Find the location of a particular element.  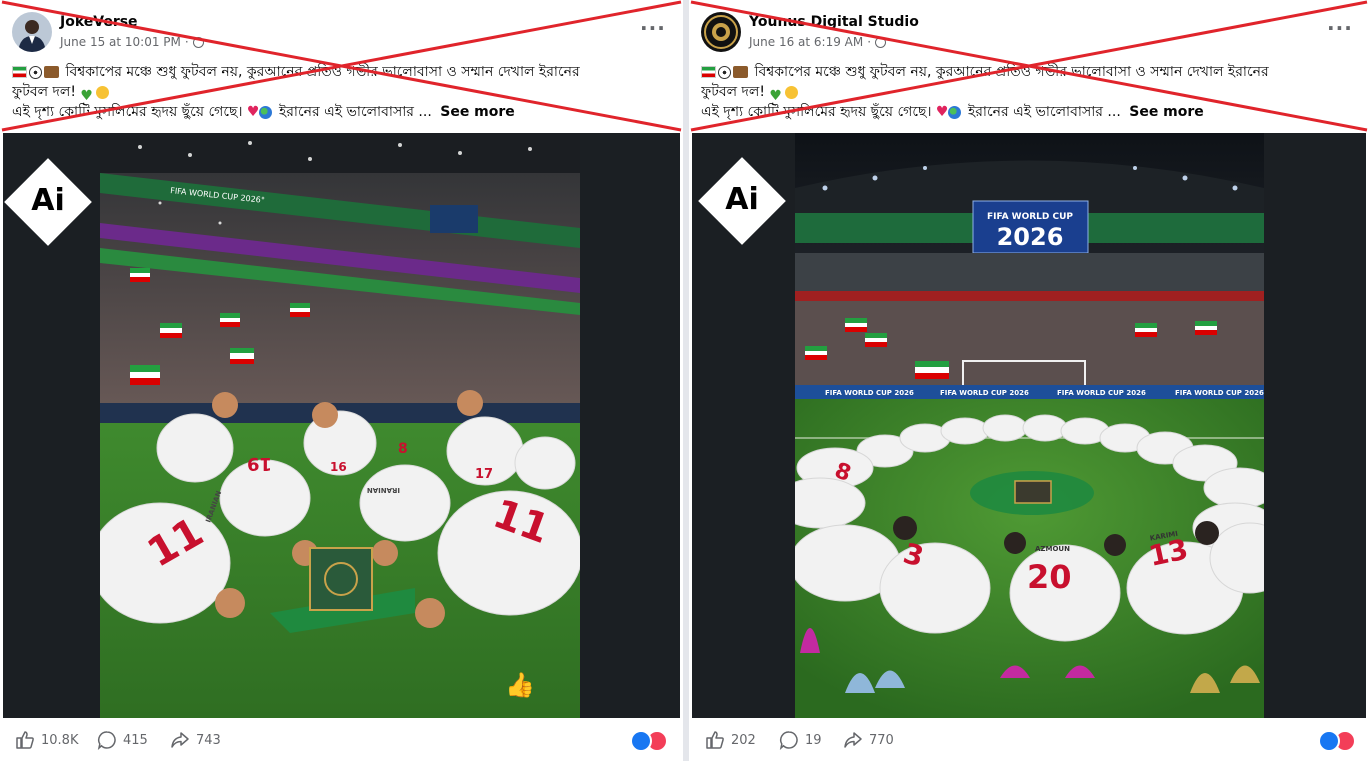

like-count: 10.8K is located at coordinates (60, 740).